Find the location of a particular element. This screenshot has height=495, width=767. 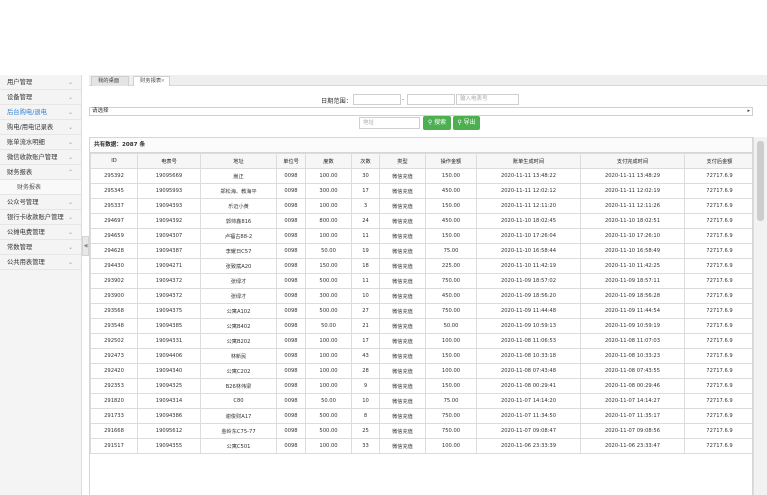

table-cell: 2020-11-09 18:57:02 is located at coordinates (528, 281).